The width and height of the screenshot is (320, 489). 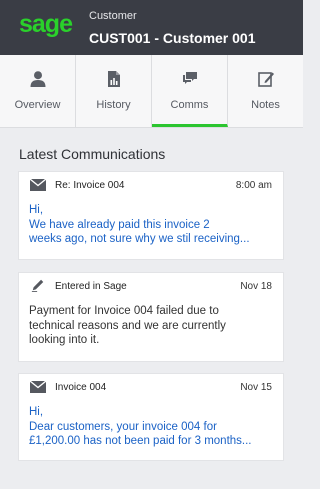 What do you see at coordinates (37, 105) in the screenshot?
I see `tab-label: Overview` at bounding box center [37, 105].